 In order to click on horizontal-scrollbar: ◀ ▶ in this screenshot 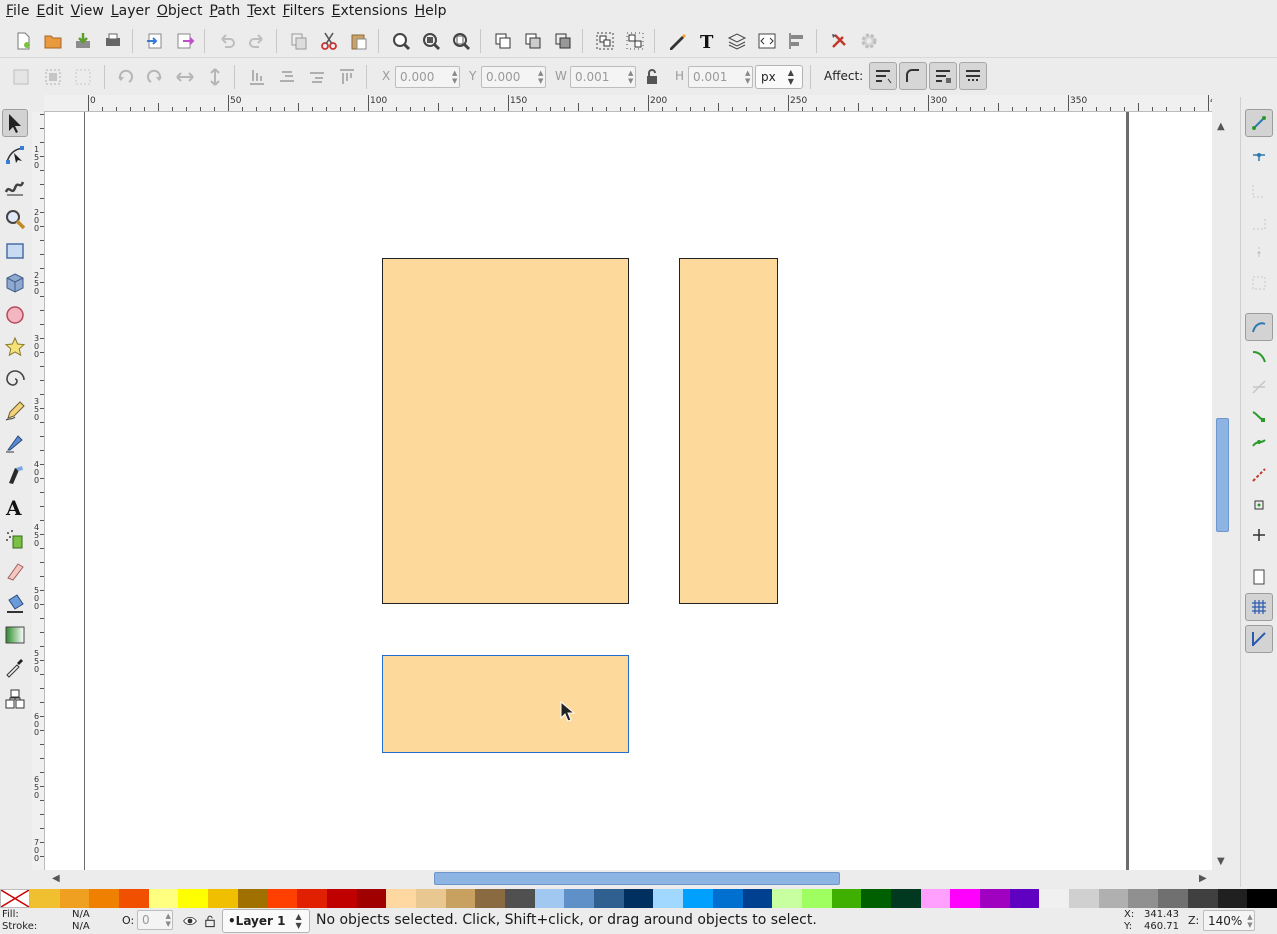, I will do `click(628, 879)`.